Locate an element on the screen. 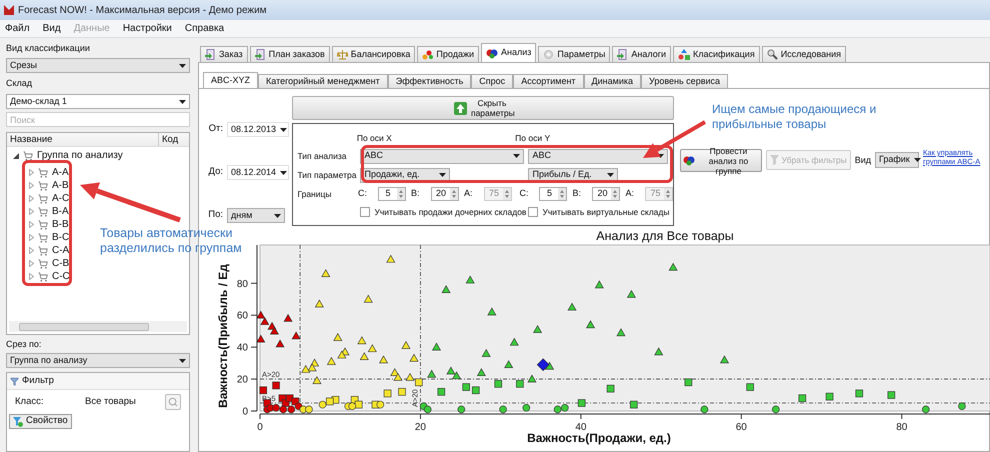  menu-item: Настройки is located at coordinates (147, 28).